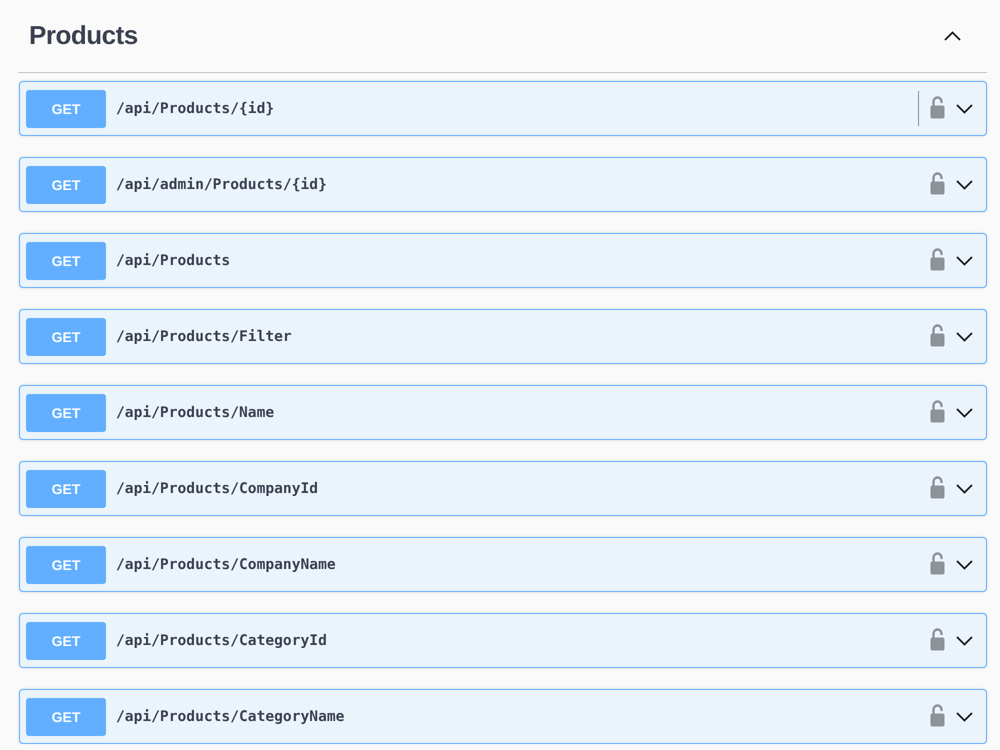 The image size is (1000, 750). I want to click on endpoint-row: GET /api/Products/Filter, so click(503, 336).